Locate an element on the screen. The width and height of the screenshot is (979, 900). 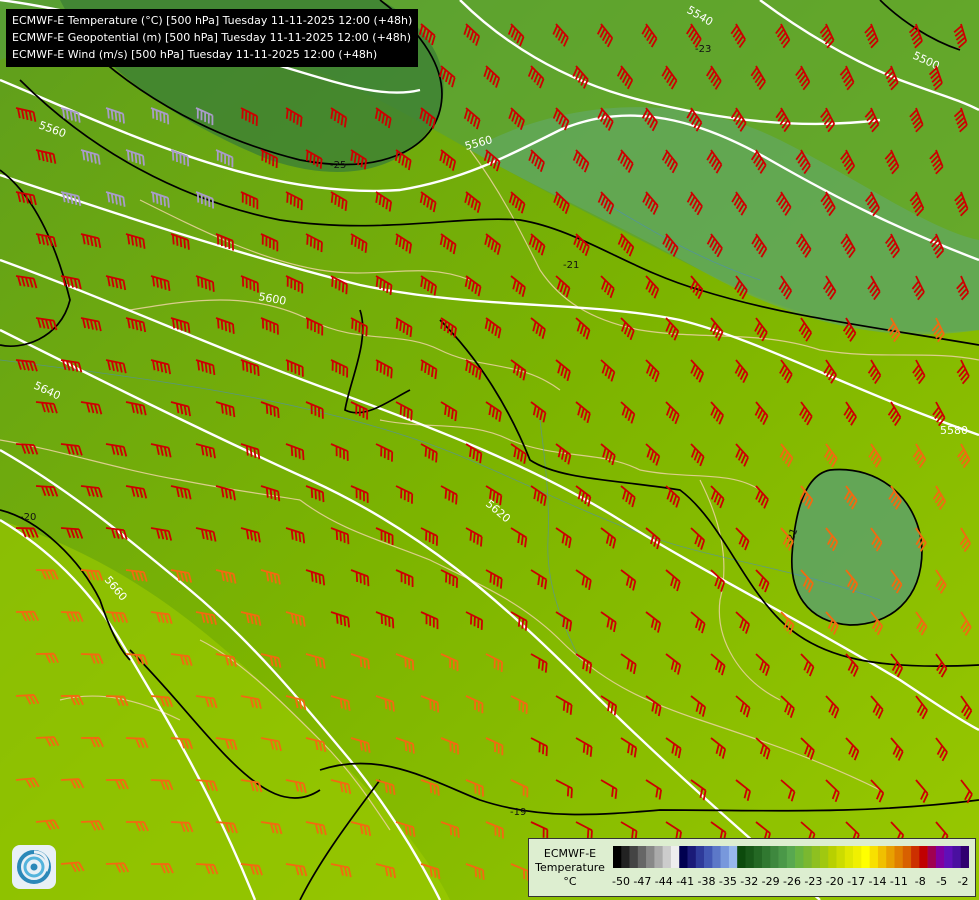
contour-label: -20 is located at coordinates (28, 517).